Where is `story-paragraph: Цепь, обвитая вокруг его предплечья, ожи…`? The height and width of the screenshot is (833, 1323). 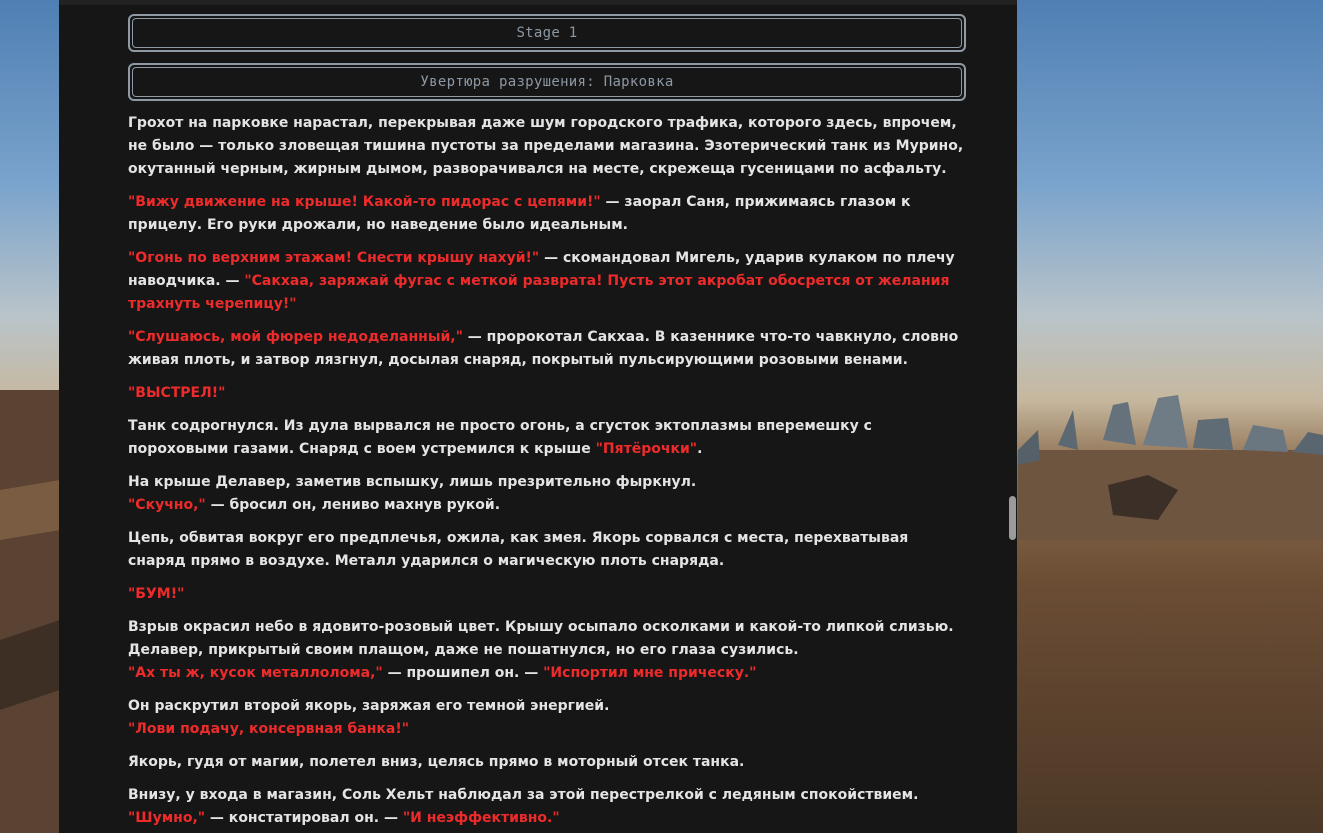 story-paragraph: Цепь, обвитая вокруг его предплечья, ожи… is located at coordinates (548, 550).